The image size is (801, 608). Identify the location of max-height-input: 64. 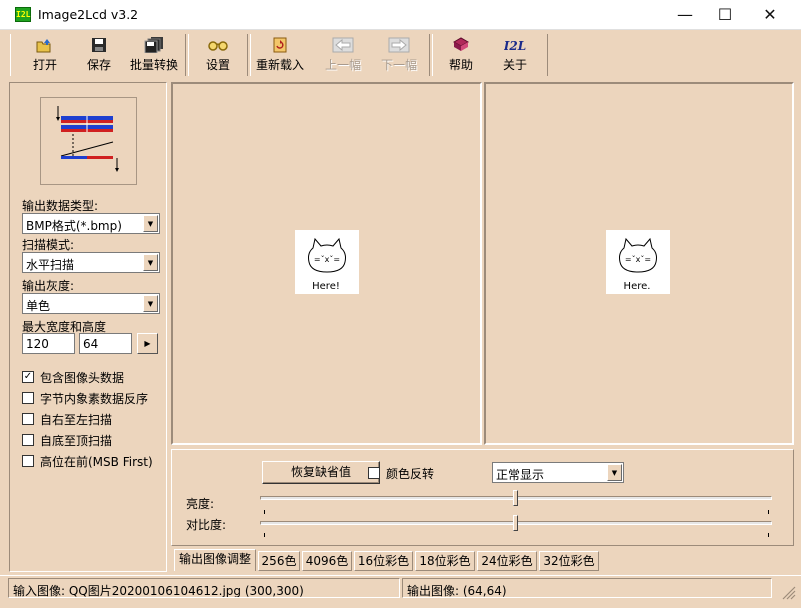
(105, 343).